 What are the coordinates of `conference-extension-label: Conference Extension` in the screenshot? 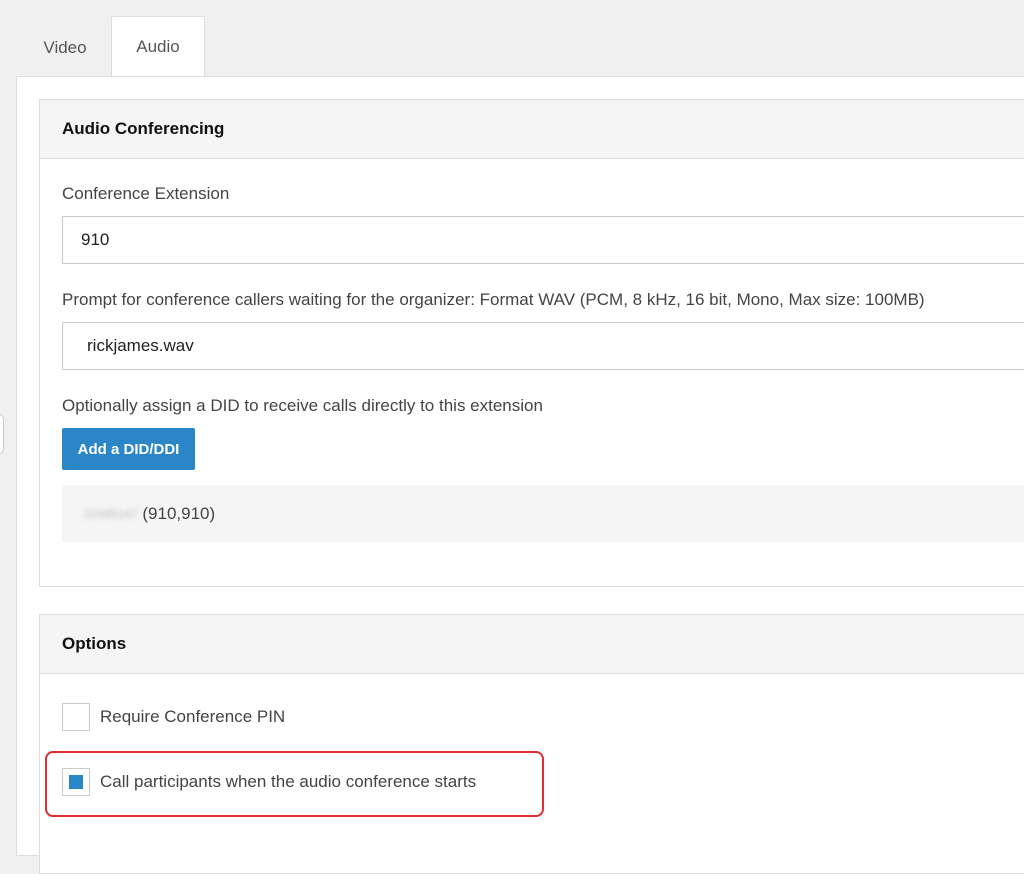 It's located at (146, 193).